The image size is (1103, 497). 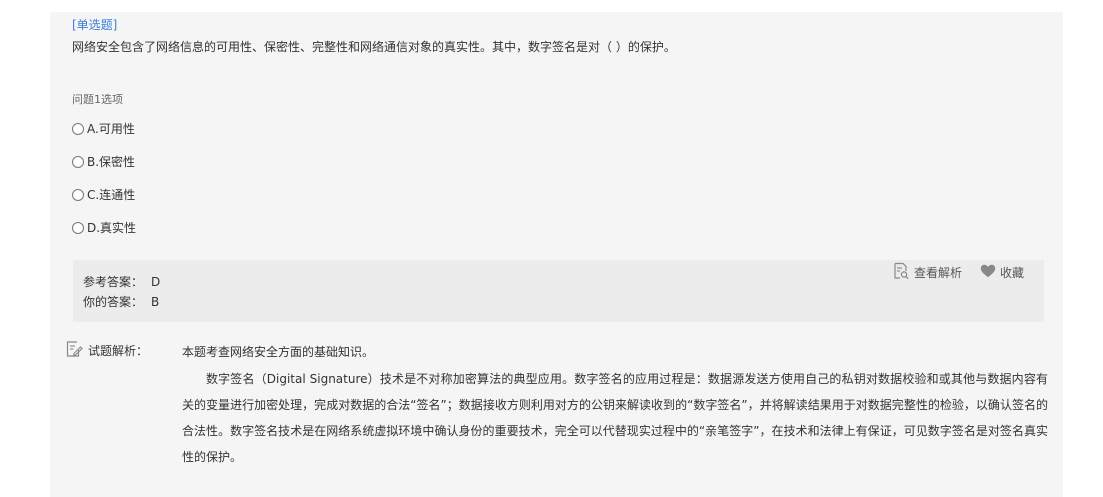 I want to click on option-b: B.保密性, so click(x=103, y=161).